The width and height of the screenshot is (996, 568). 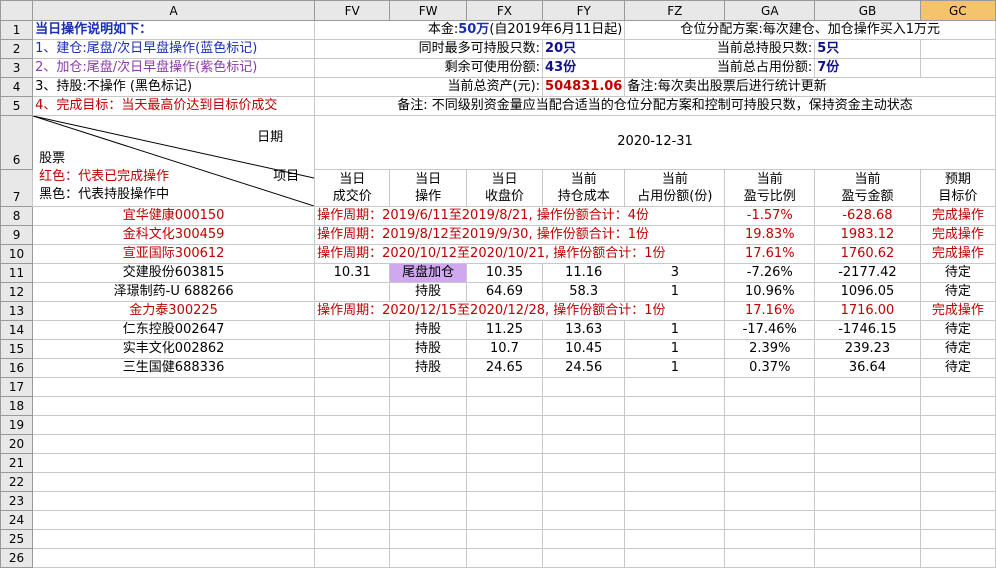 What do you see at coordinates (504, 10) in the screenshot?
I see `column-header-fx: FX` at bounding box center [504, 10].